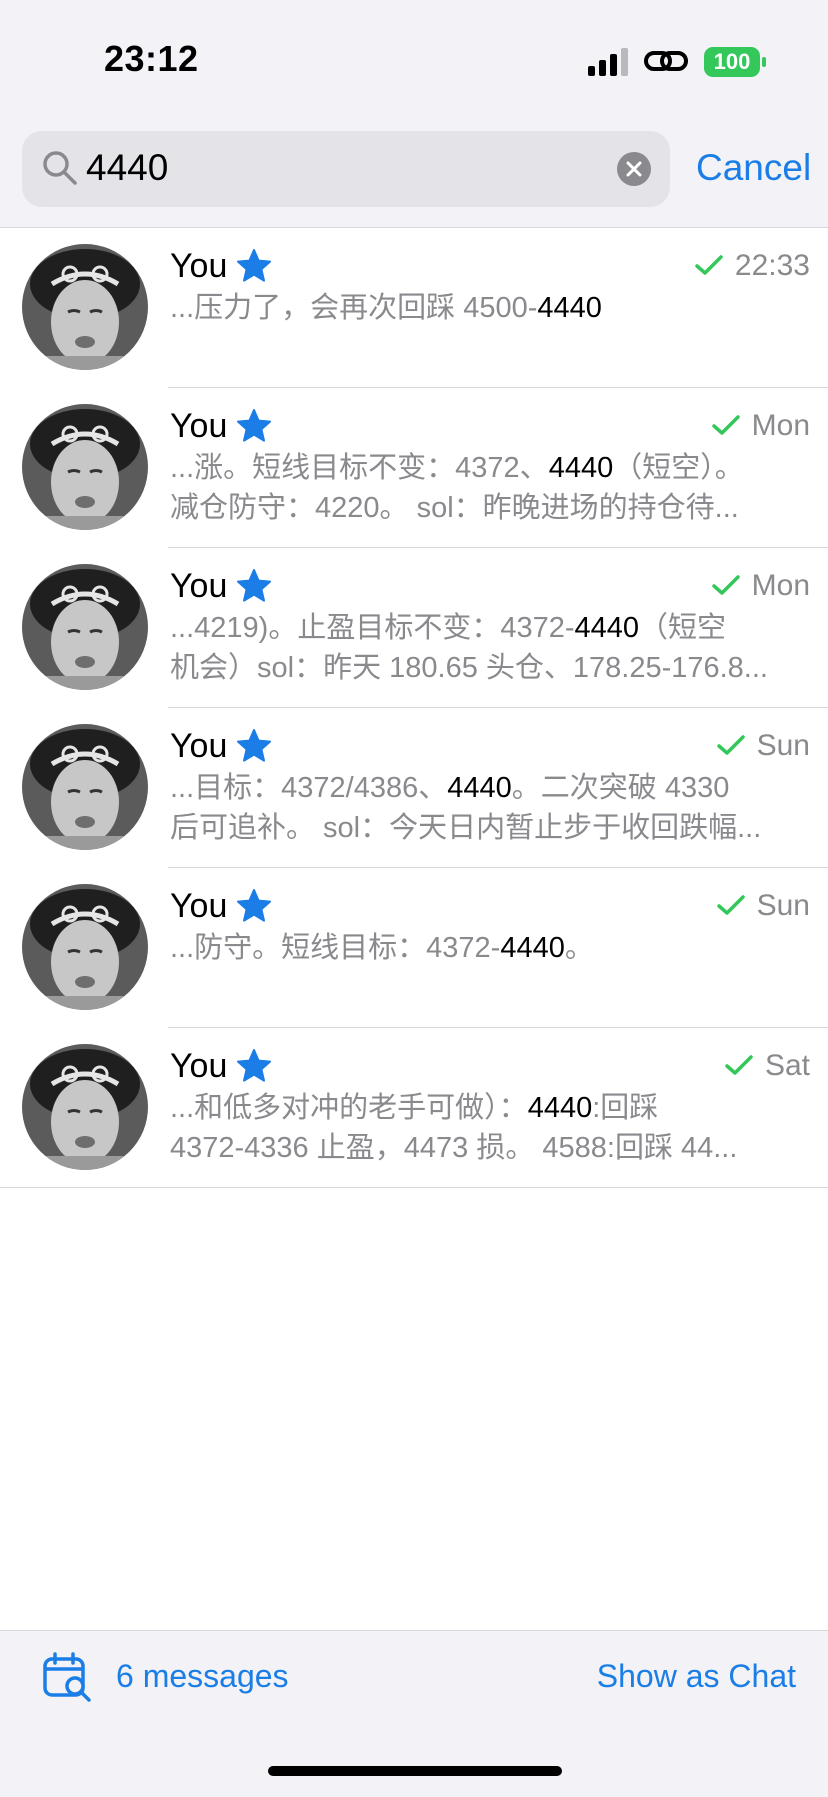 This screenshot has width=828, height=1797. I want to click on snippet-before: ...涨。短线目标不变：4372、, so click(359, 468).